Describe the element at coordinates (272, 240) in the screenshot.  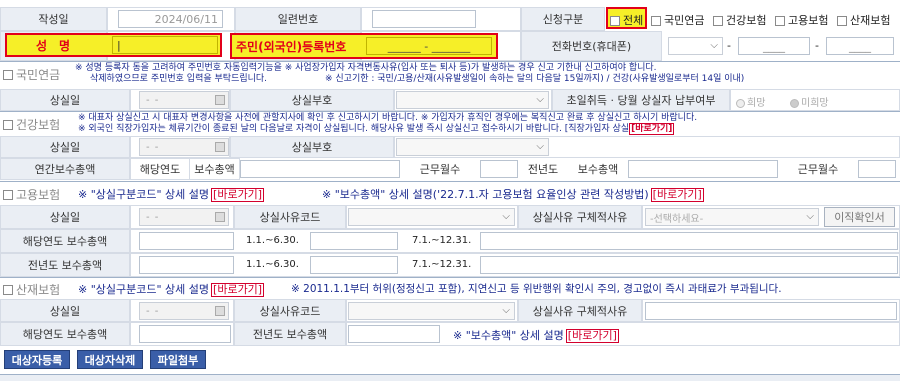
I see `employment-range-1: 1.1.~6.30.` at that location.